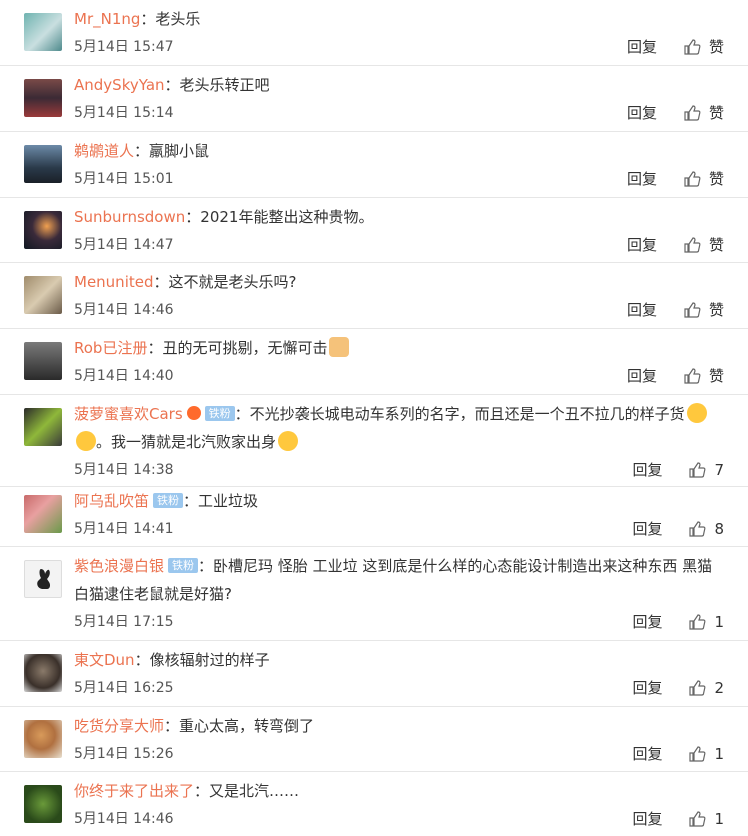 The width and height of the screenshot is (748, 836). Describe the element at coordinates (104, 660) in the screenshot. I see `username: 東文Dun` at that location.